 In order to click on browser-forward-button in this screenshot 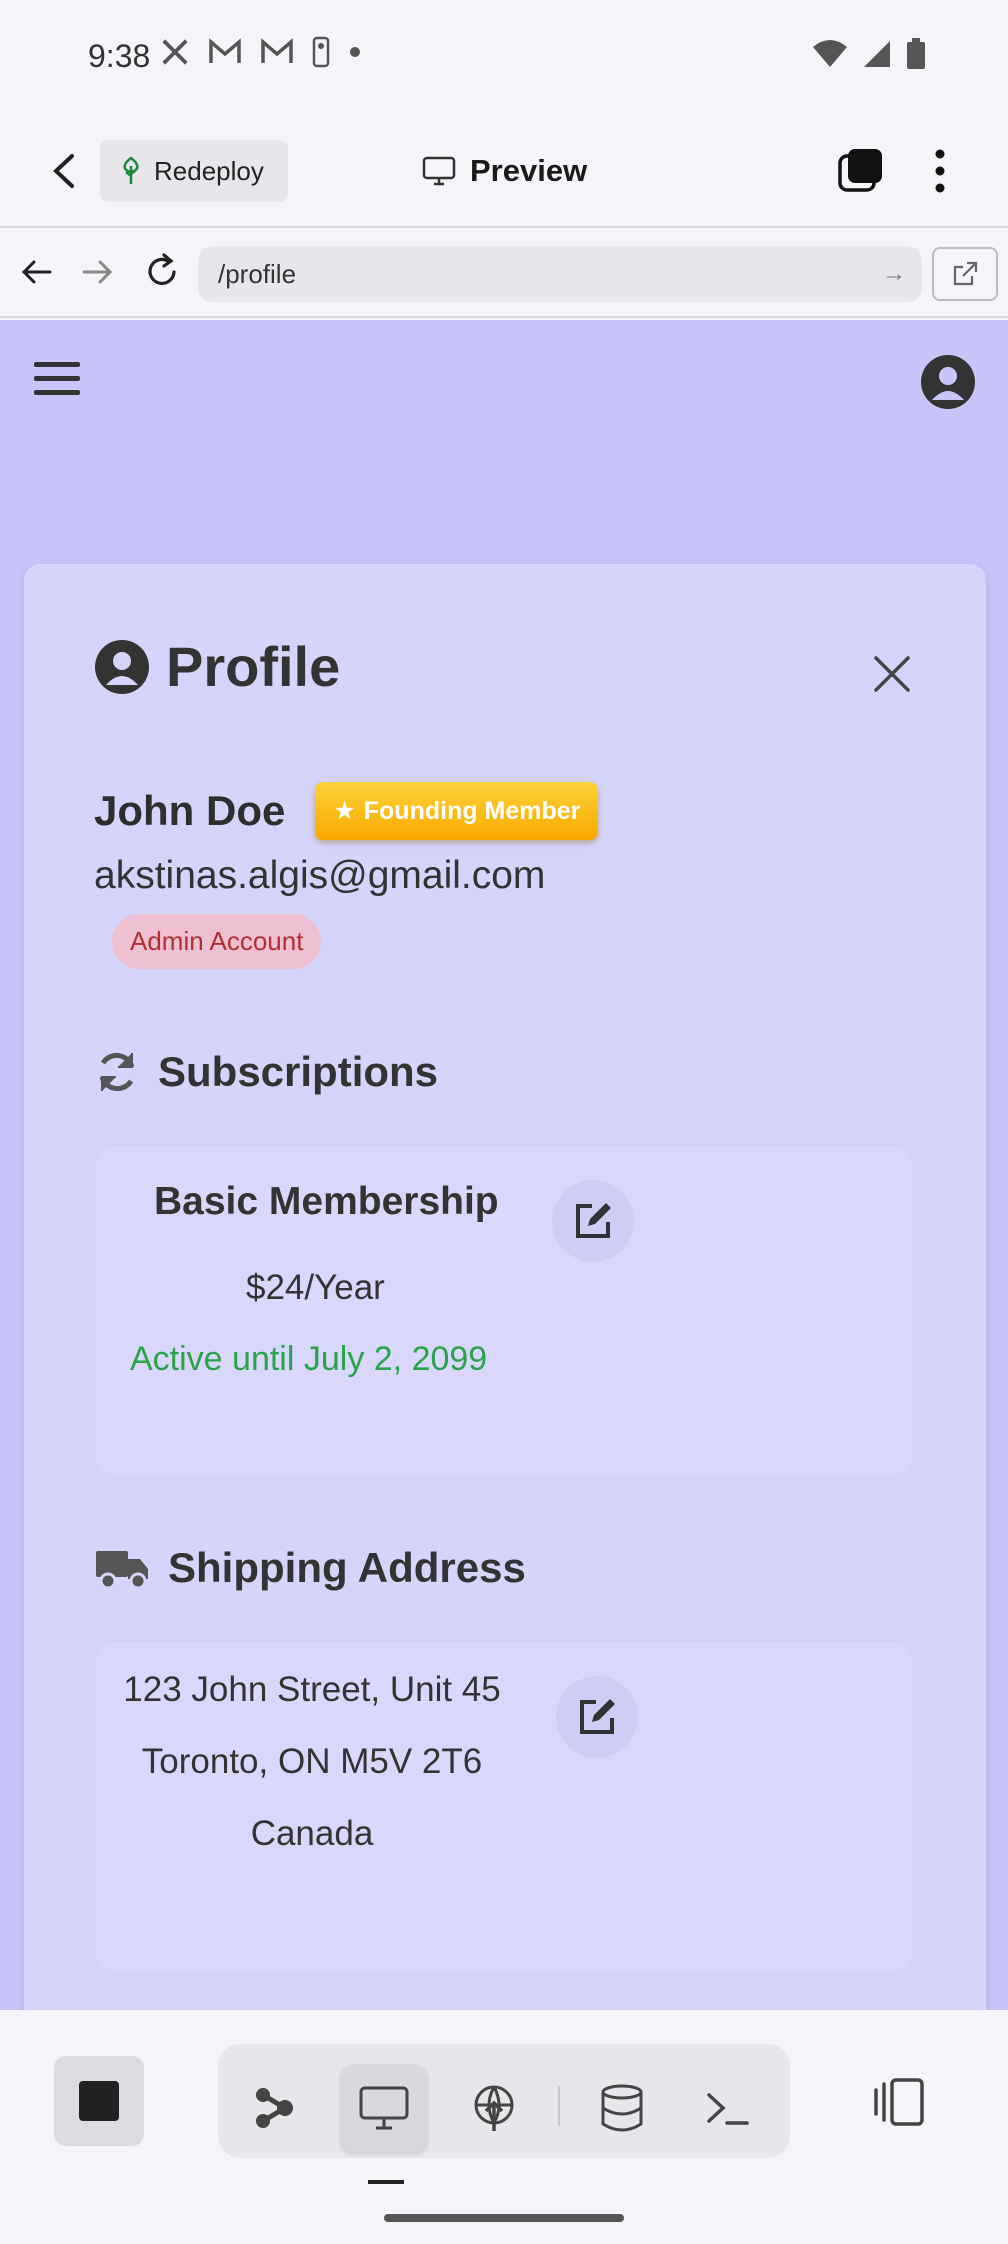, I will do `click(98, 272)`.